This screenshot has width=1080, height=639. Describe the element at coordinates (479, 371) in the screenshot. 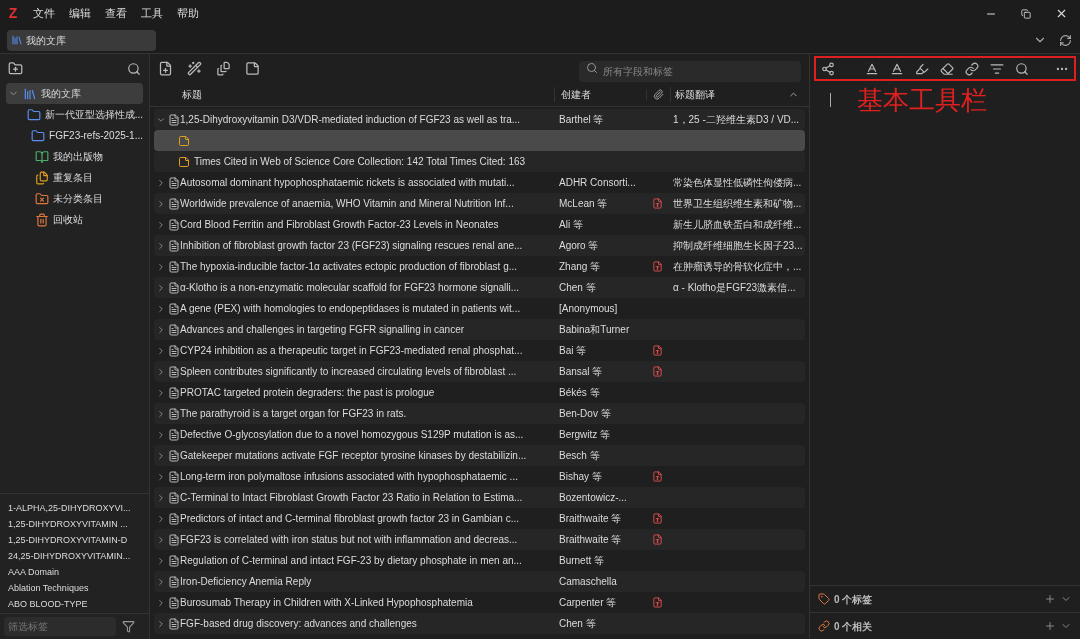

I see `table-row: Spleen contributes significantly to increased circulating levels of fibroblast ... Bansal 等` at that location.